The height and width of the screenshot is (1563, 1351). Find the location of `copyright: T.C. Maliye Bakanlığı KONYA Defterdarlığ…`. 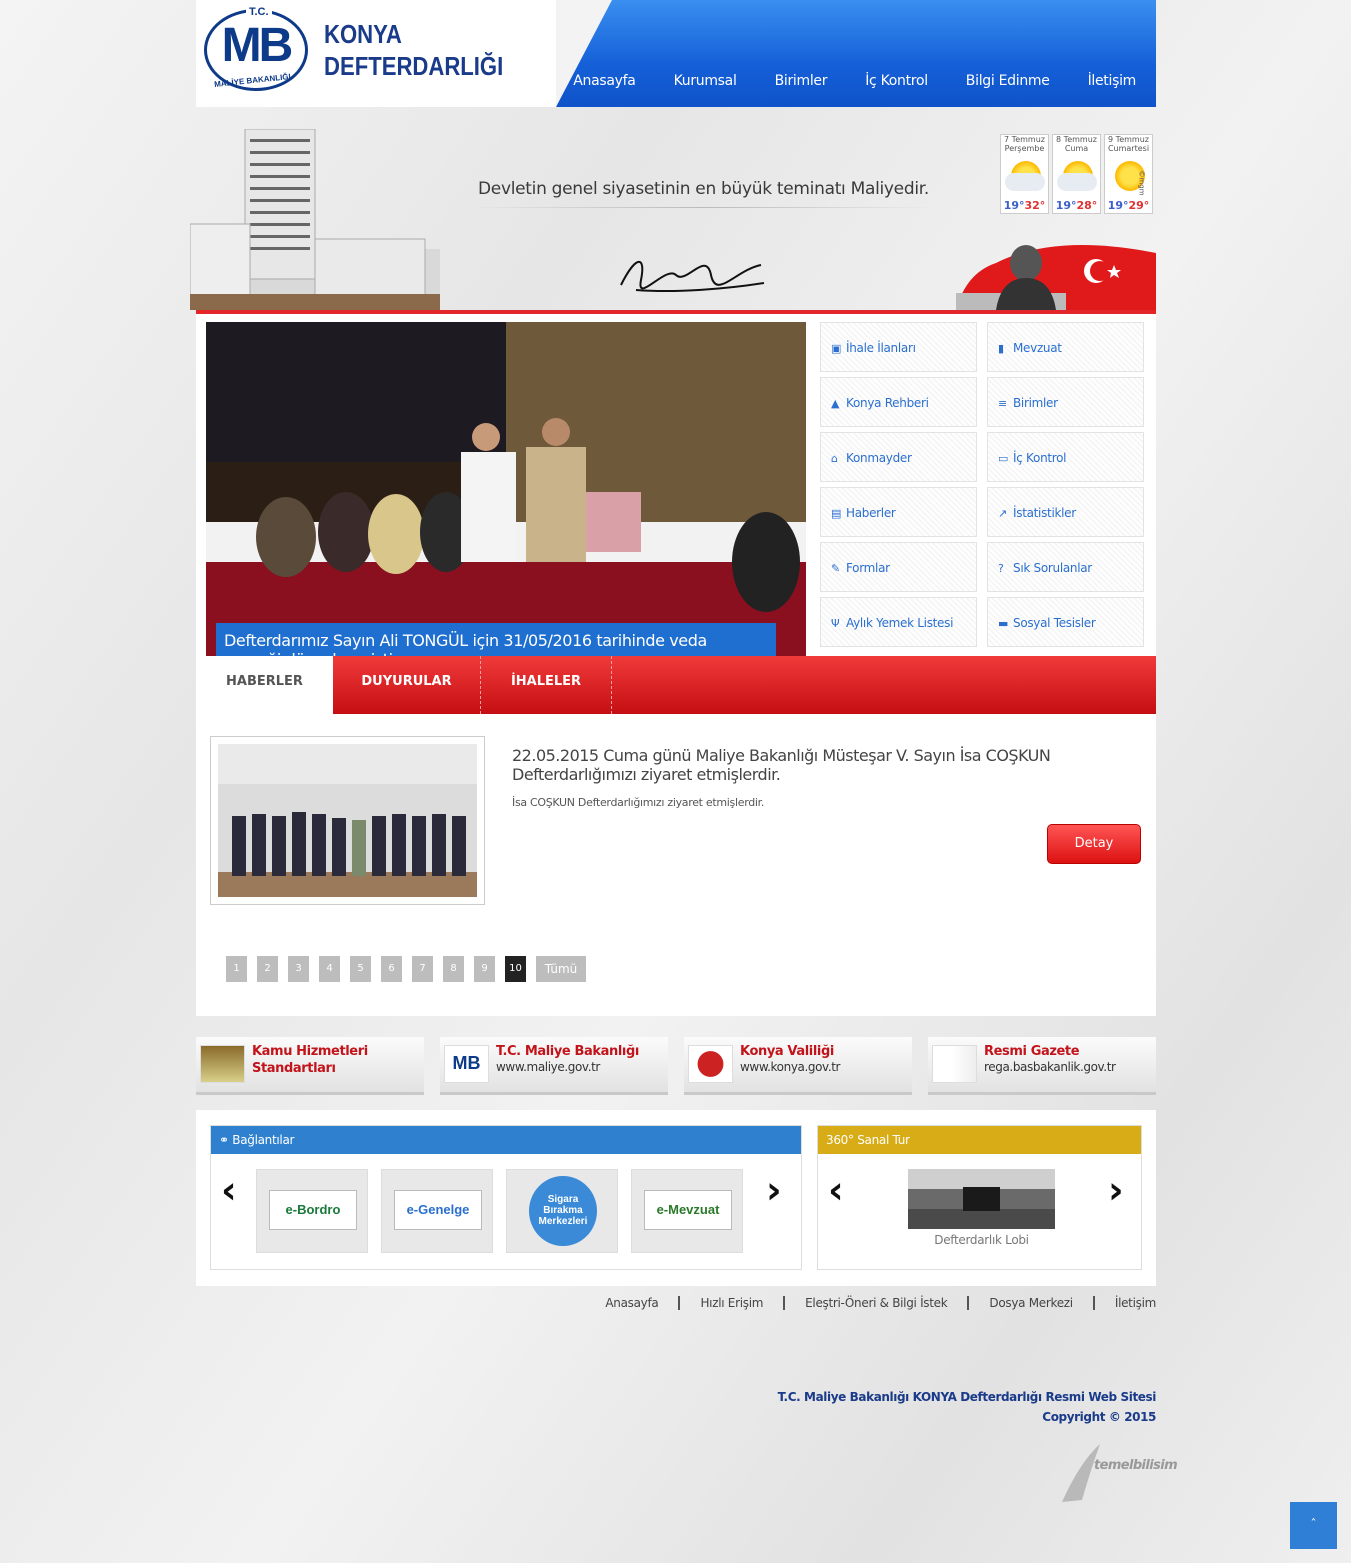

copyright: T.C. Maliye Bakanlığı KONYA Defterdarlığ… is located at coordinates (676, 1407).